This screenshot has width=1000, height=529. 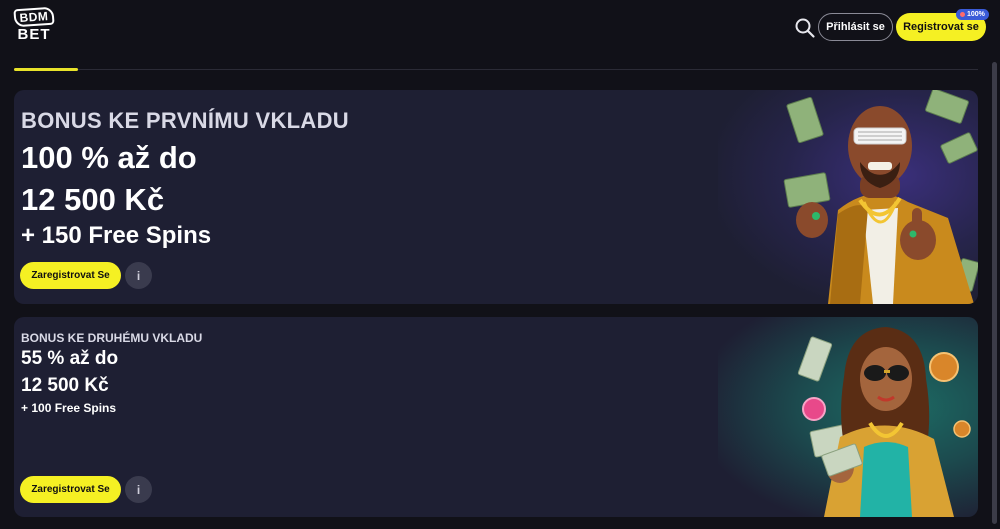 I want to click on register-bonus-badge: 100%, so click(x=972, y=14).